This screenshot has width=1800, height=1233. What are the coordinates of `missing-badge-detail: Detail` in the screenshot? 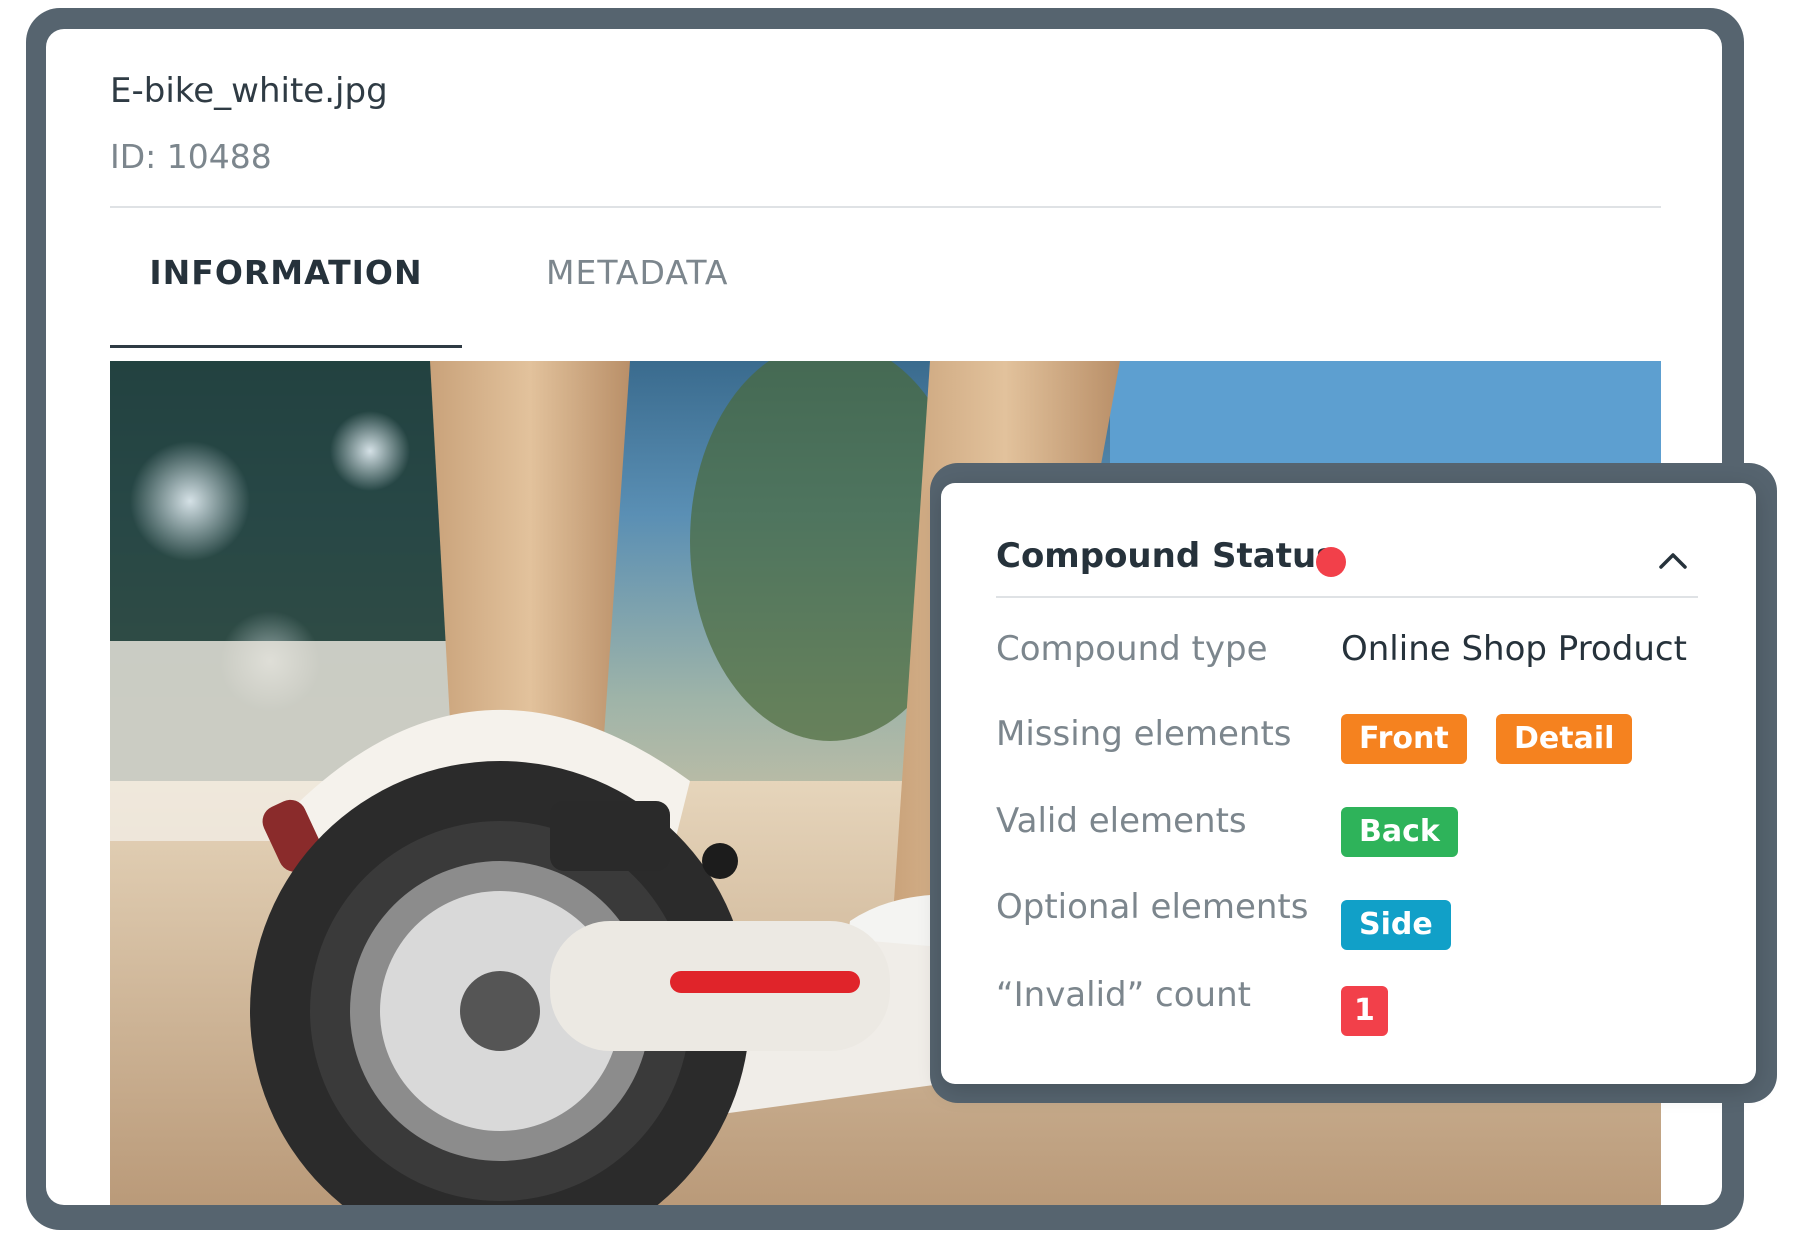 It's located at (1564, 739).